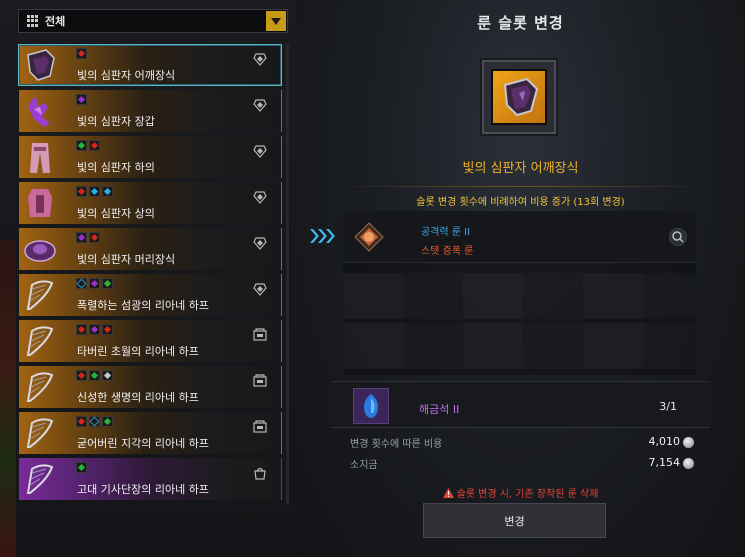  Describe the element at coordinates (126, 75) in the screenshot. I see `item-name: 빛의 심판자 어깨장식` at that location.